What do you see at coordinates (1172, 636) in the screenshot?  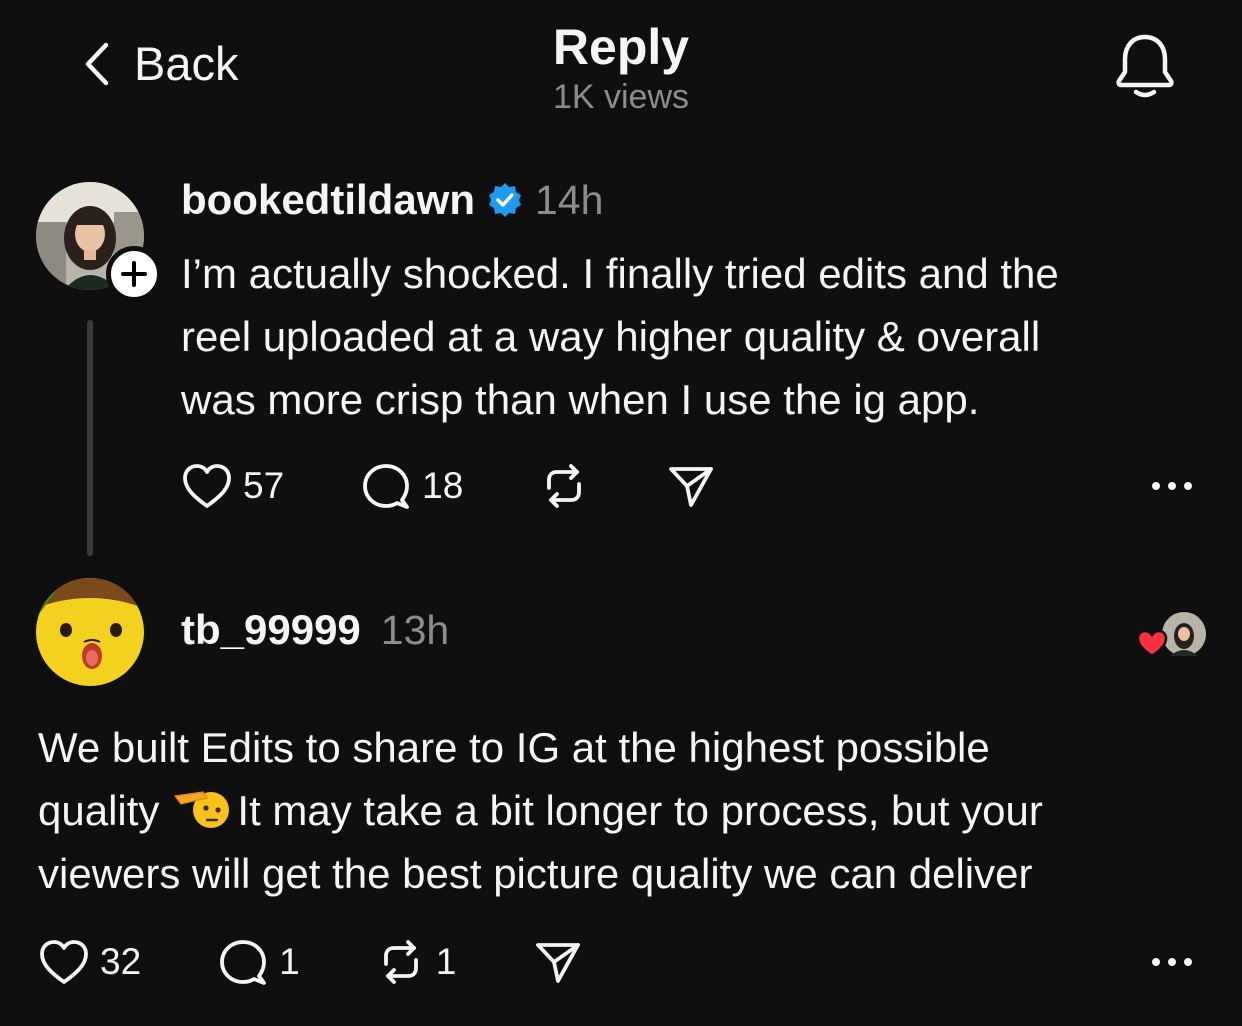 I see `liked-by-author-indicator` at bounding box center [1172, 636].